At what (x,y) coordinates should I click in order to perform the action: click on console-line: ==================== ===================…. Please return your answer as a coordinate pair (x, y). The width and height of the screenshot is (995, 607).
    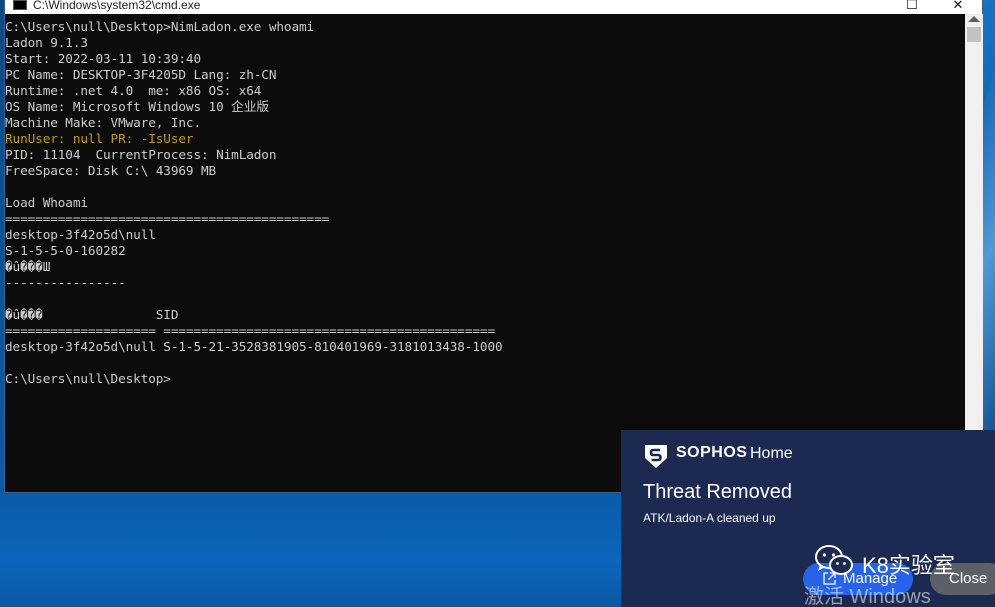
    Looking at the image, I should click on (250, 330).